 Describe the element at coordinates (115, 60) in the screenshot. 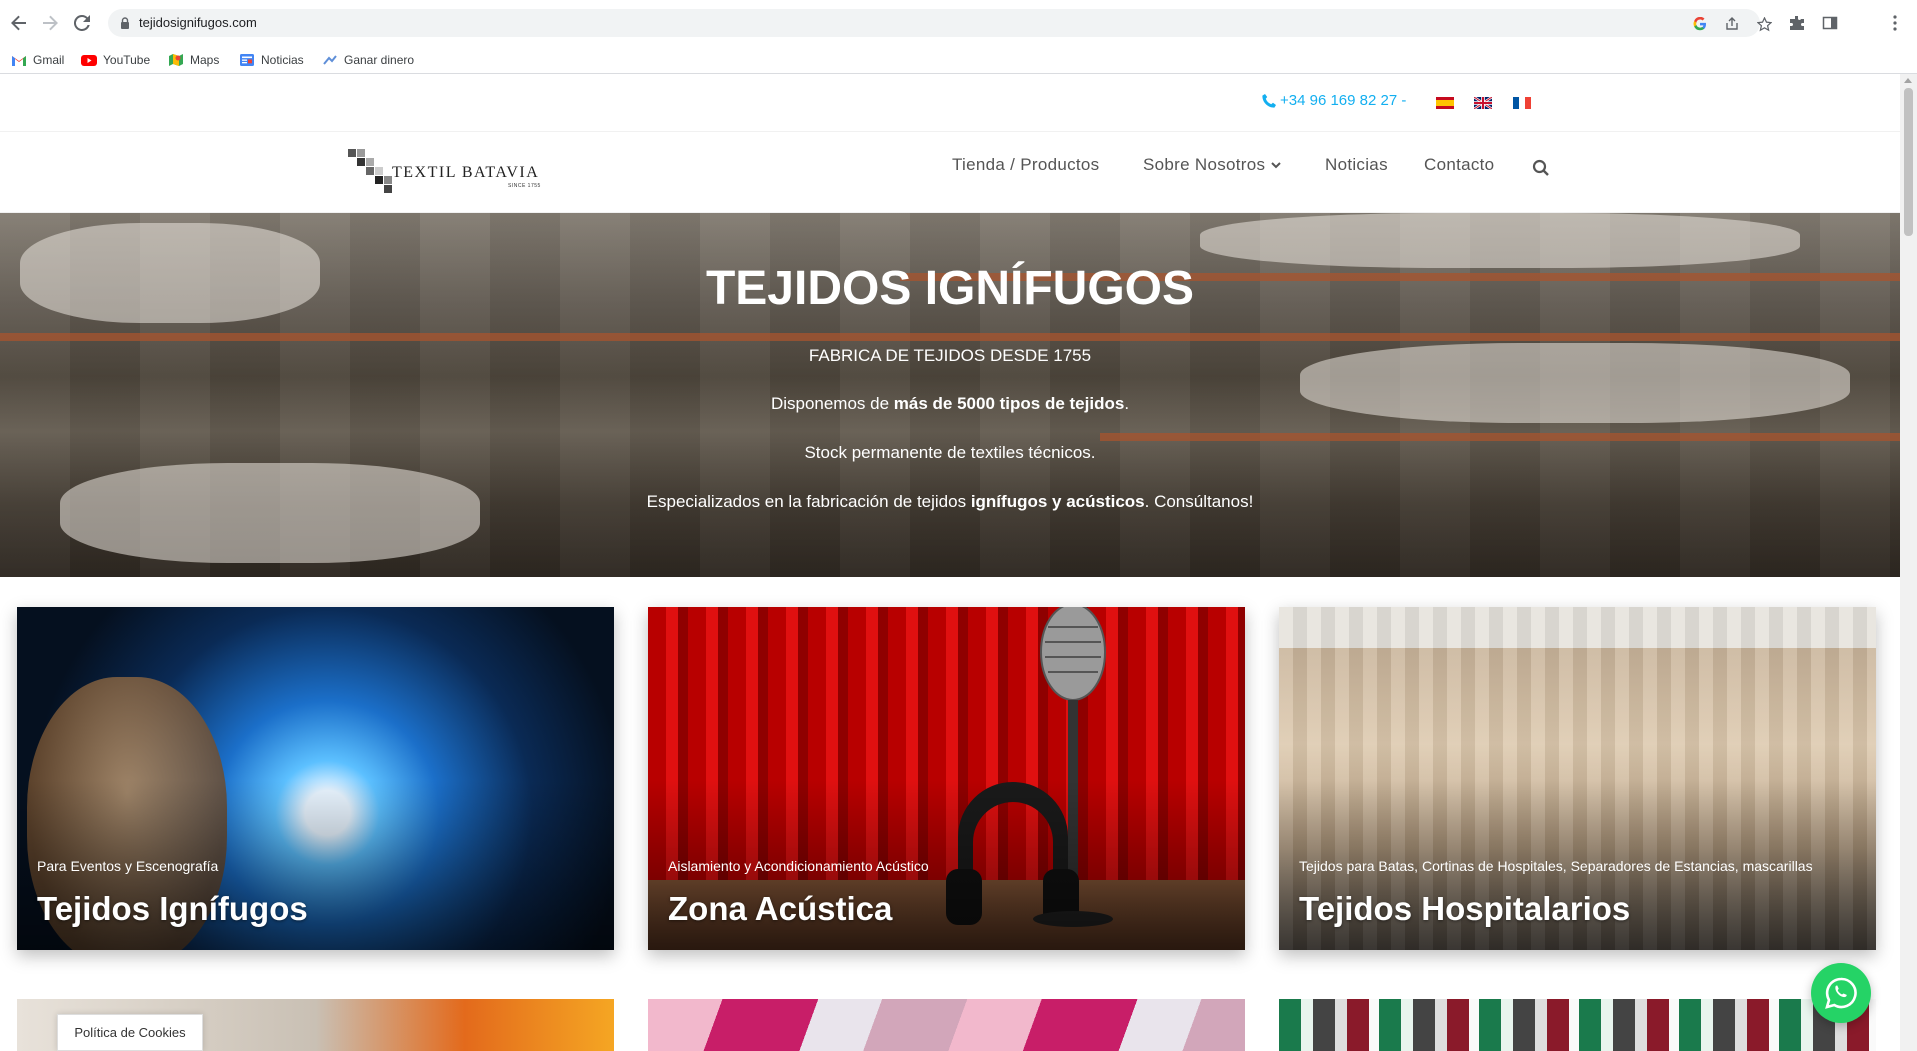

I see `bookmark-youtube: YouTube` at that location.